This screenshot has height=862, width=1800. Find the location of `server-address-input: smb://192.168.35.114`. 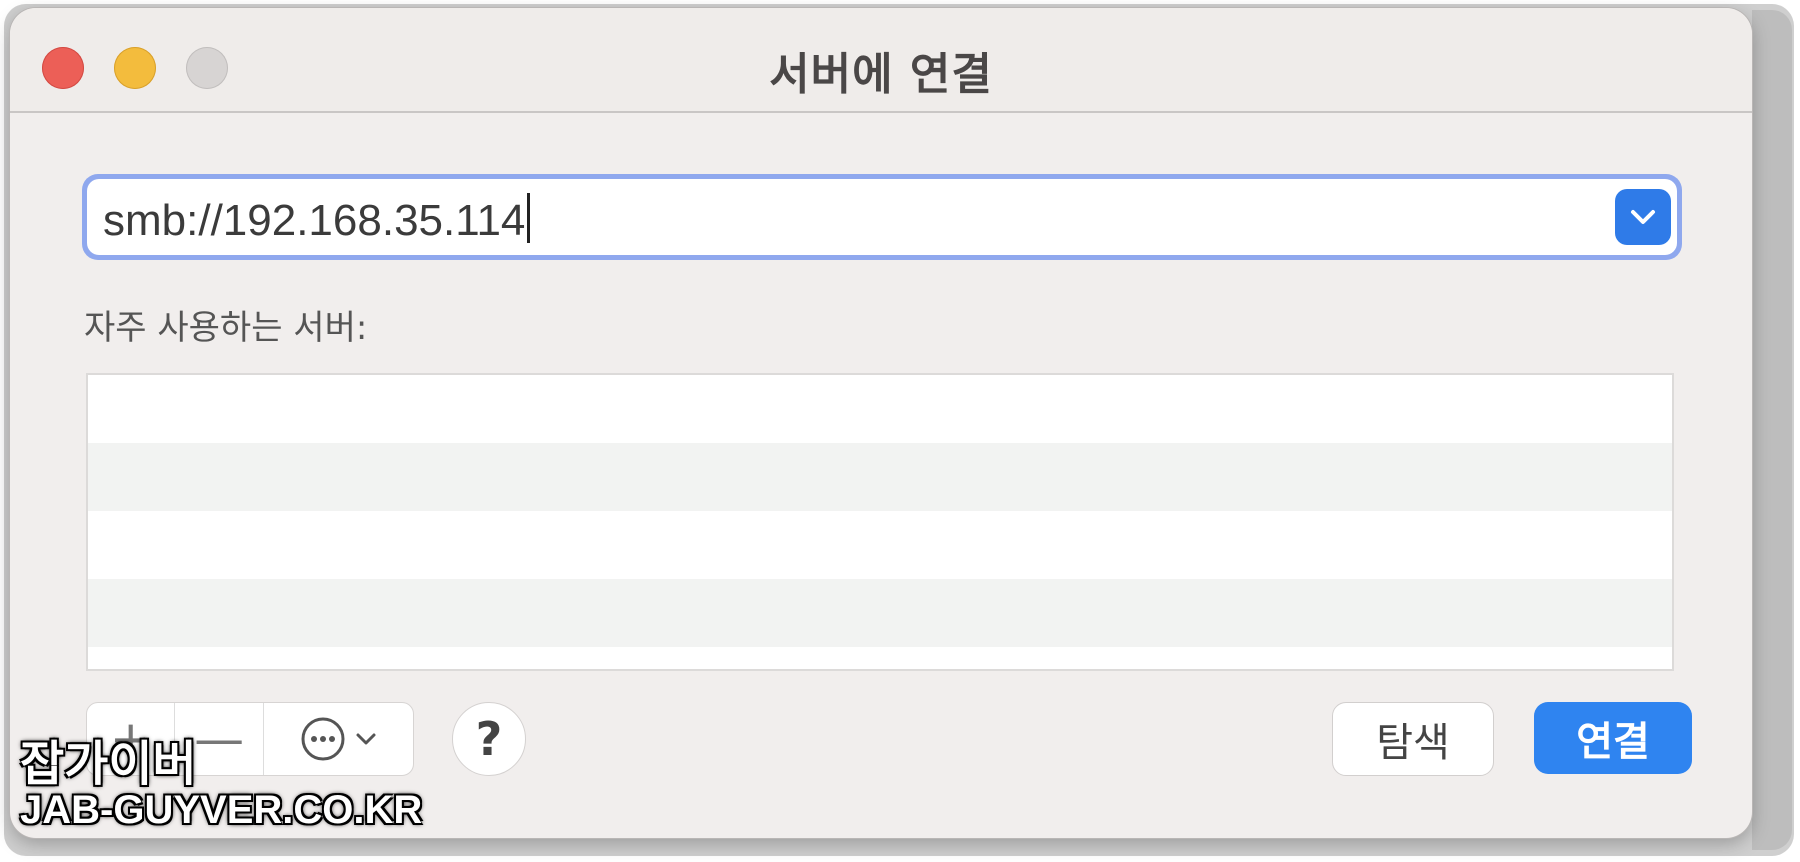

server-address-input: smb://192.168.35.114 is located at coordinates (317, 219).